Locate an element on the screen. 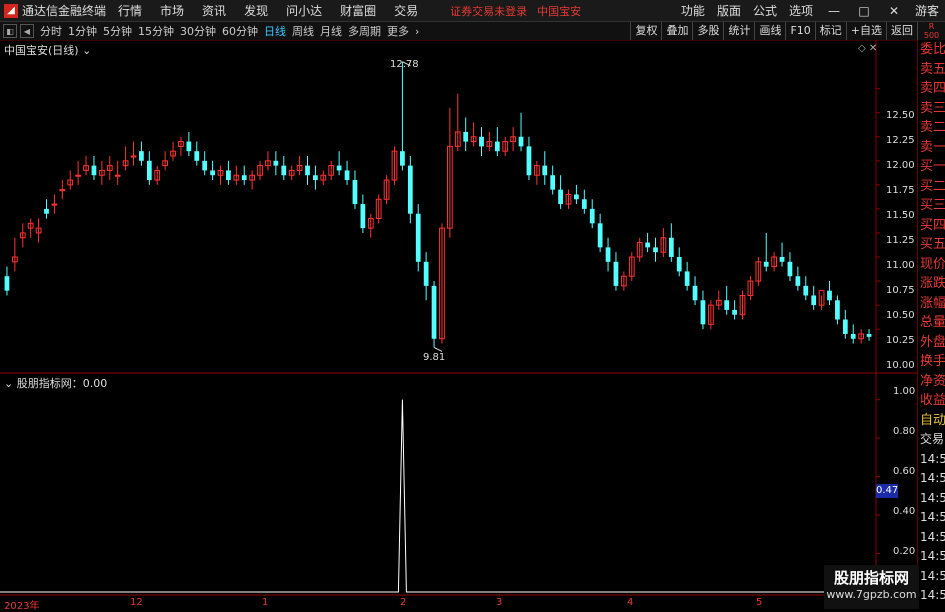  close-panel-icon: ✕ is located at coordinates (873, 48).